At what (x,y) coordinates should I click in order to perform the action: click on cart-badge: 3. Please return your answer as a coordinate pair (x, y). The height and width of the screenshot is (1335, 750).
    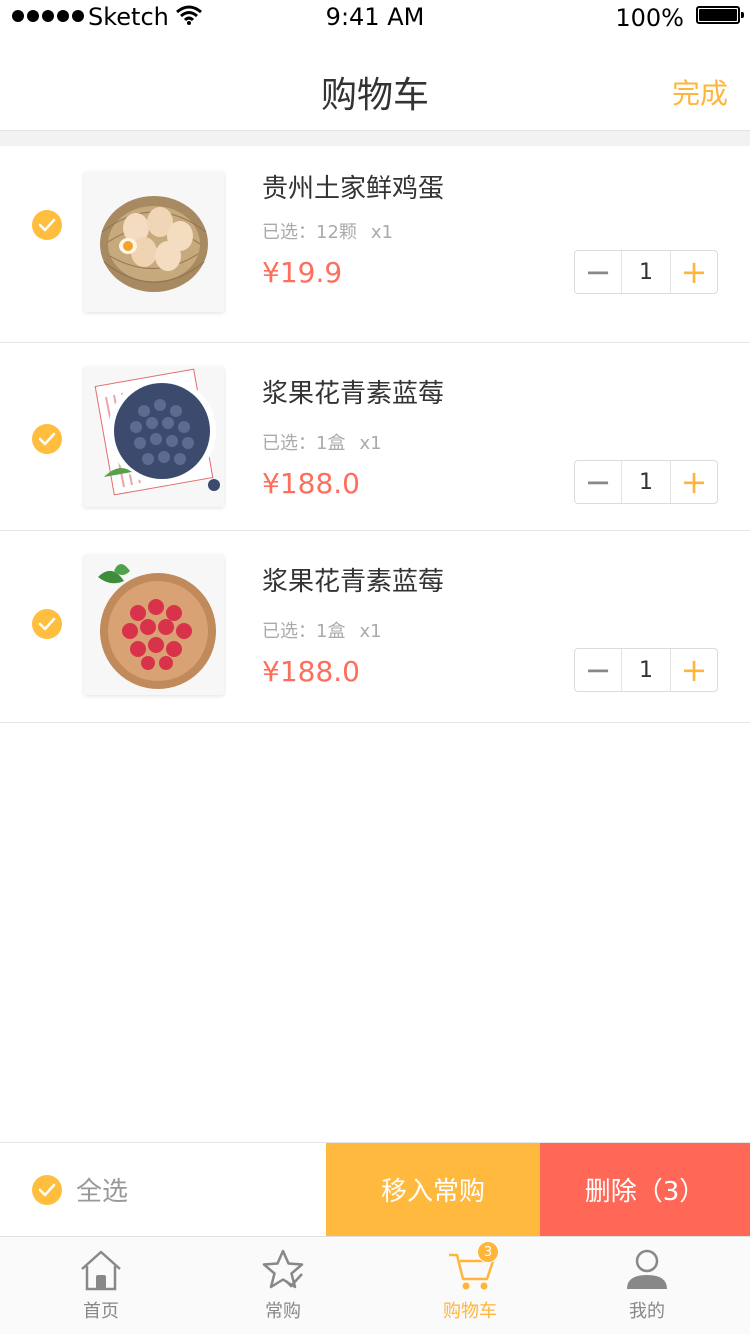
    Looking at the image, I should click on (488, 1252).